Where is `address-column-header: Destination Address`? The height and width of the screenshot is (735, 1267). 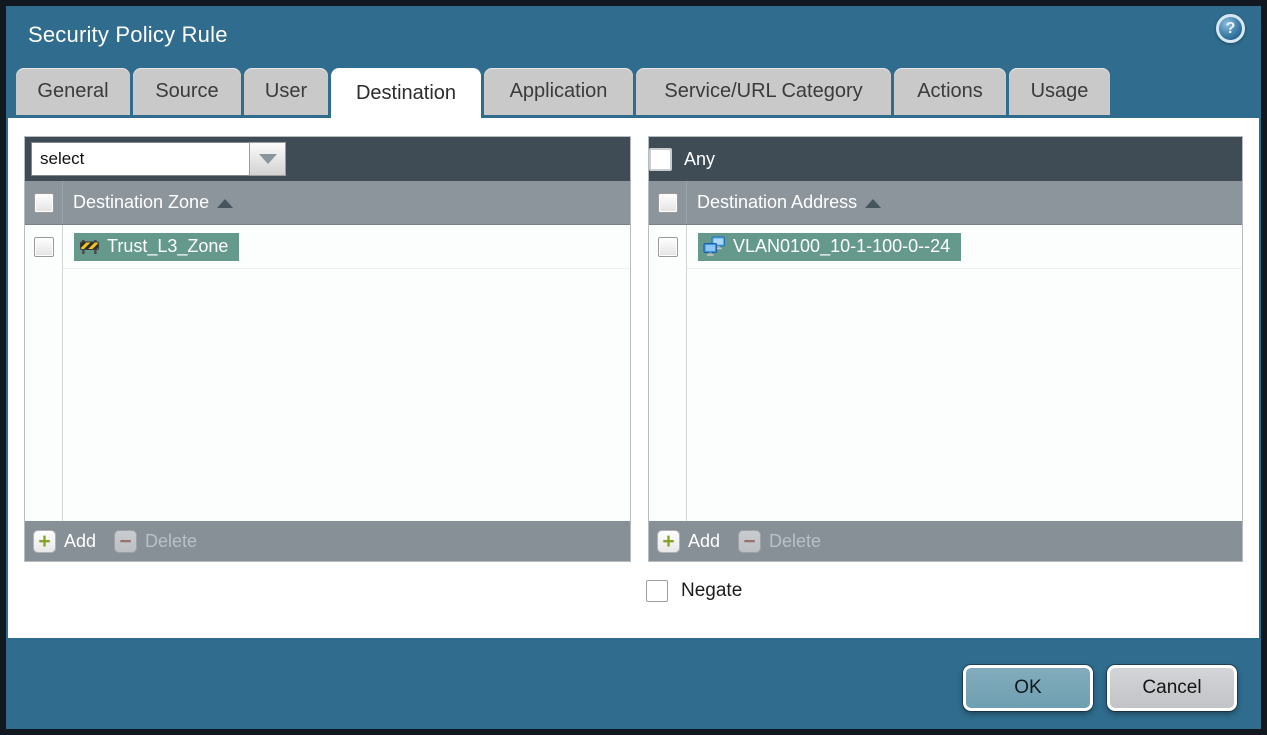
address-column-header: Destination Address is located at coordinates (784, 202).